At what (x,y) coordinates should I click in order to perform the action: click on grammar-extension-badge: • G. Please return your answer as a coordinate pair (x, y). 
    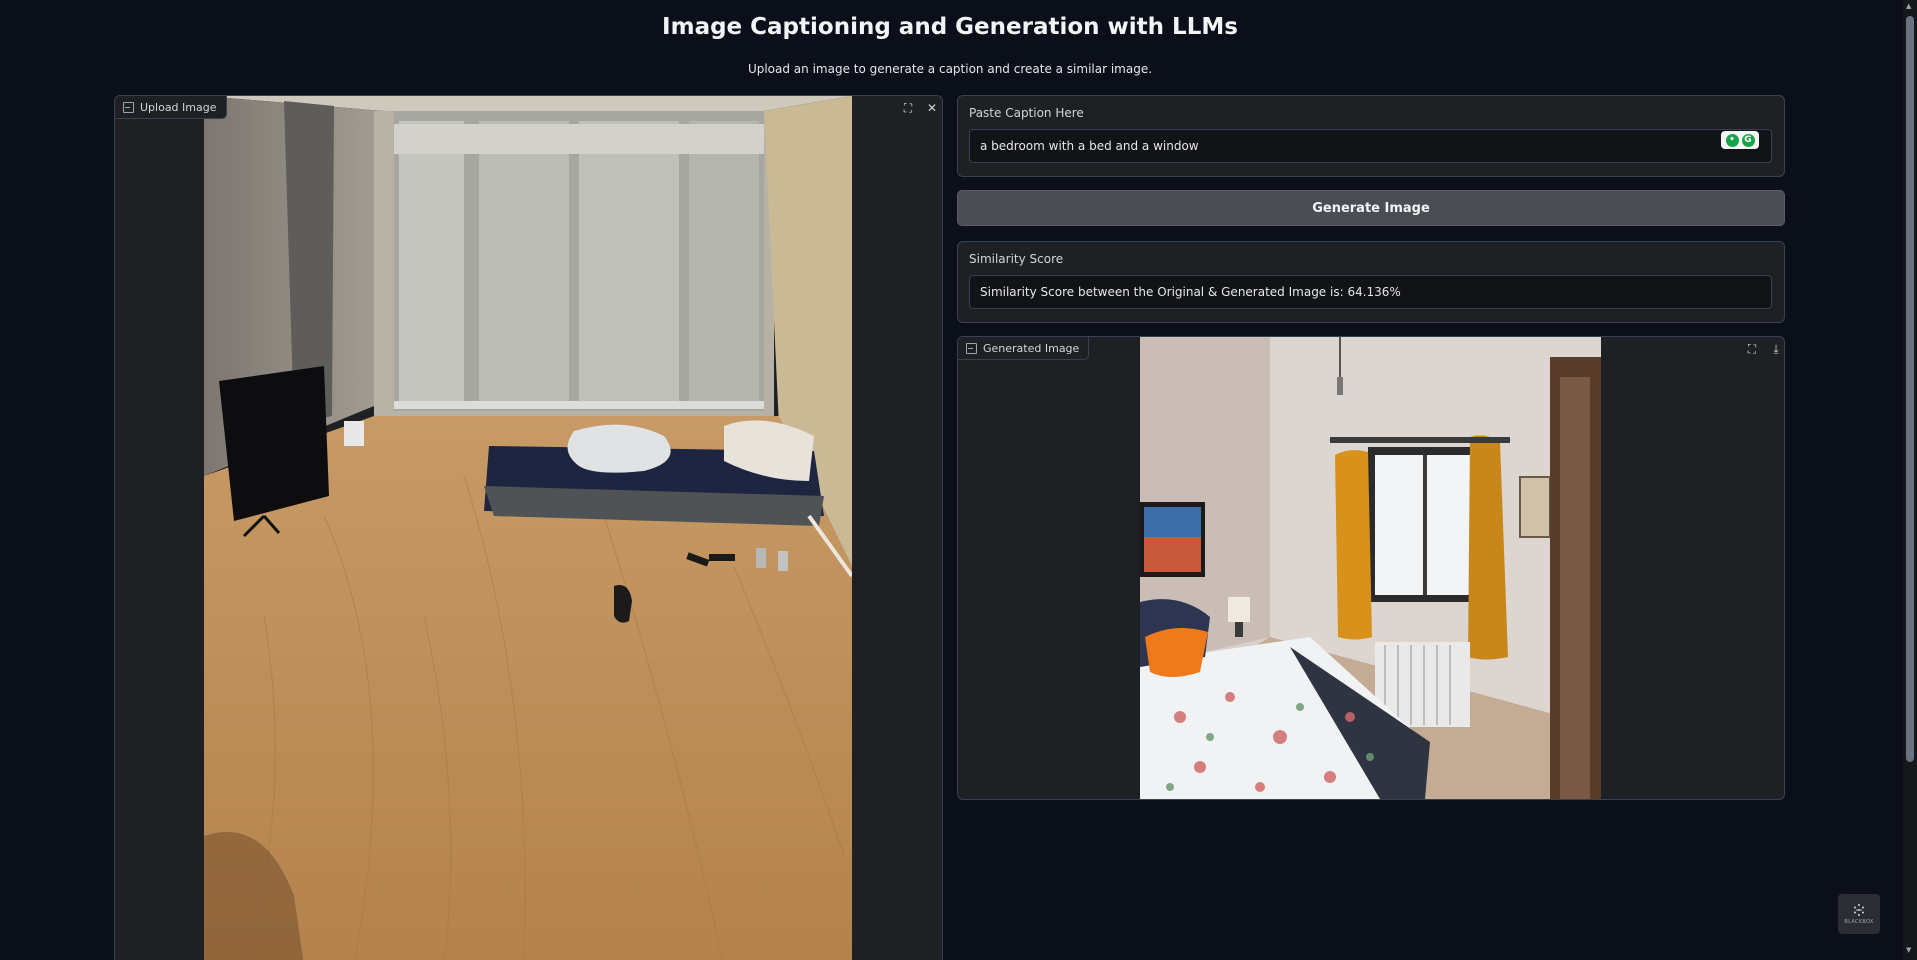
    Looking at the image, I should click on (1740, 140).